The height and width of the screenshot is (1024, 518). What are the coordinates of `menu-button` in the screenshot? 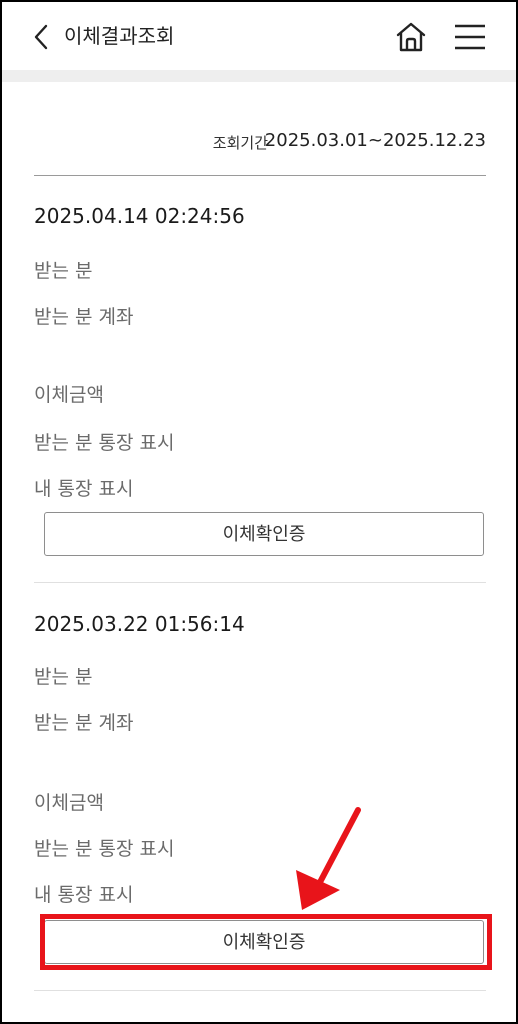 It's located at (469, 37).